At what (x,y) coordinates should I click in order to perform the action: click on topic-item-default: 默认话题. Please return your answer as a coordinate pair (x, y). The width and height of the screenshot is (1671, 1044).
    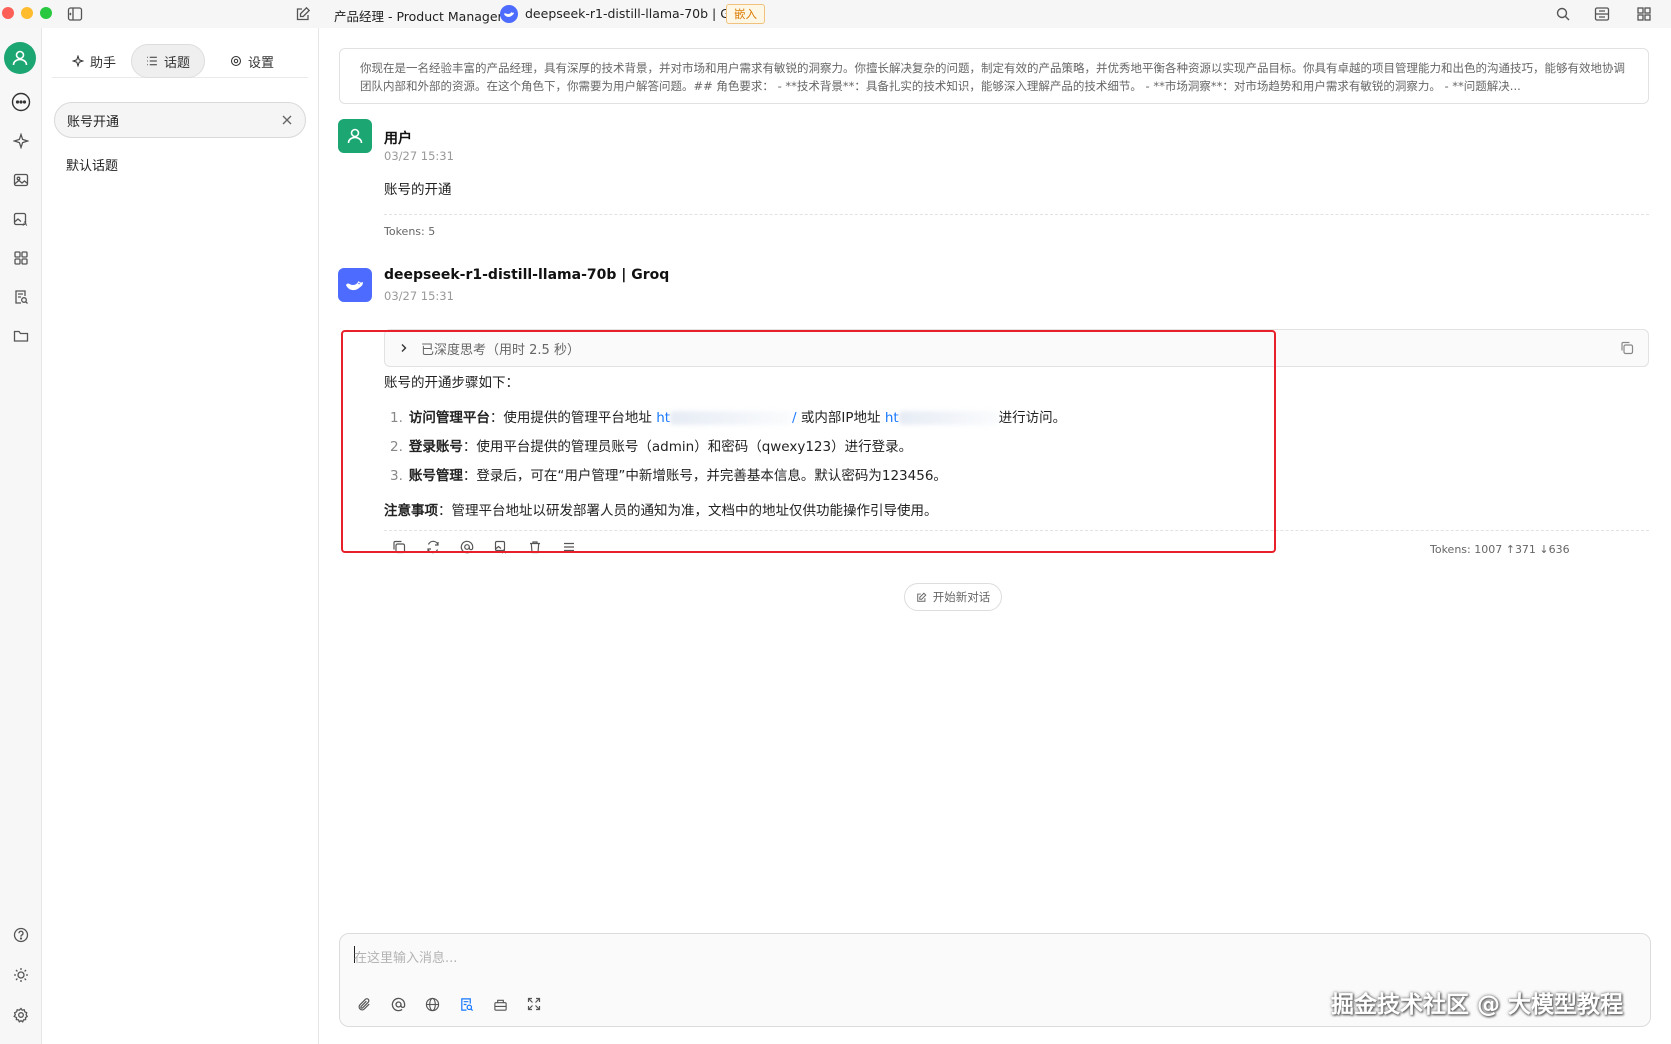
    Looking at the image, I should click on (92, 164).